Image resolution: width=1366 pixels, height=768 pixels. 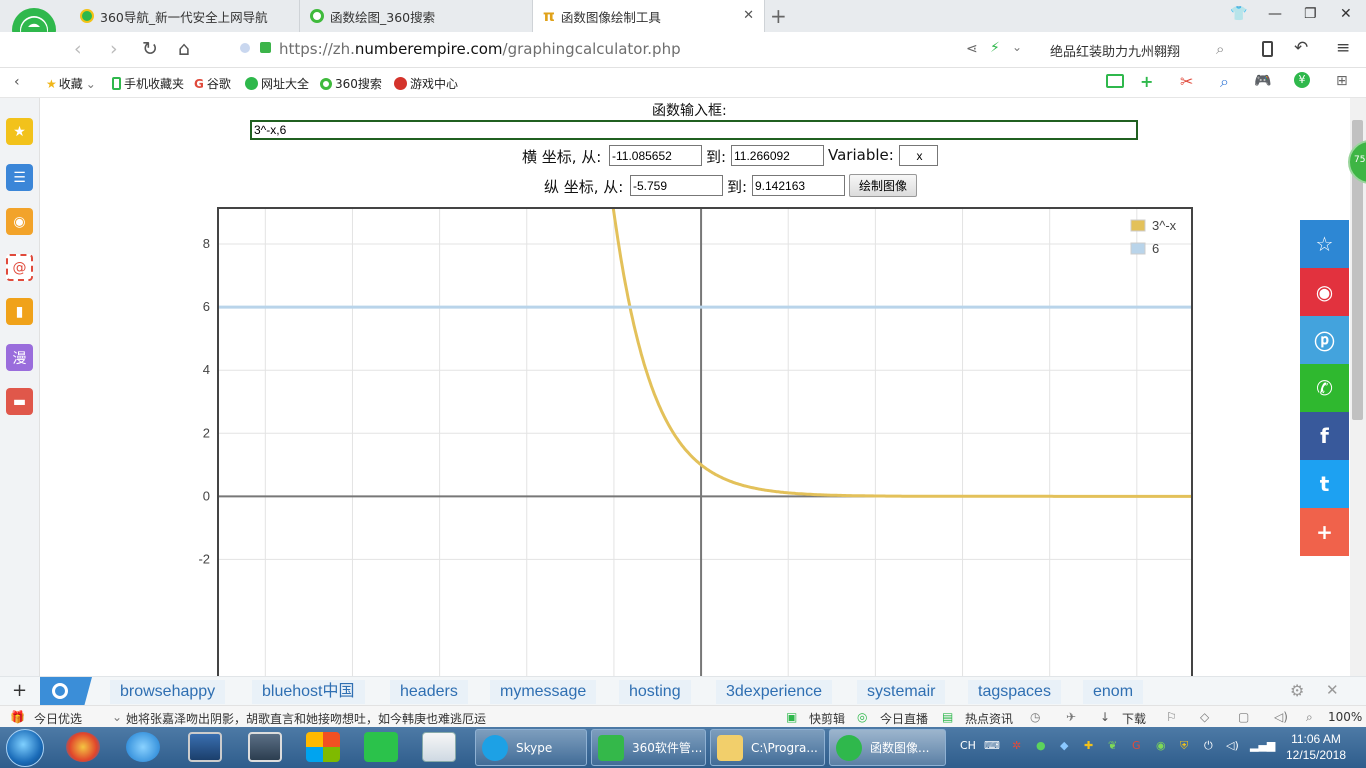 What do you see at coordinates (66, 691) in the screenshot?
I see `quick-search-button` at bounding box center [66, 691].